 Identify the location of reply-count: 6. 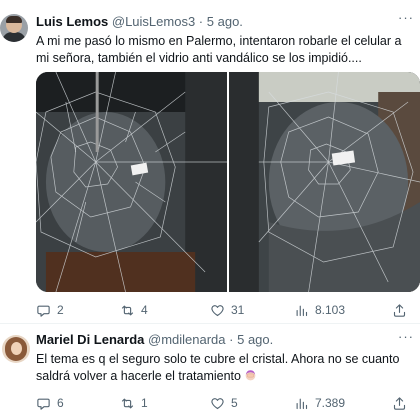
(60, 403).